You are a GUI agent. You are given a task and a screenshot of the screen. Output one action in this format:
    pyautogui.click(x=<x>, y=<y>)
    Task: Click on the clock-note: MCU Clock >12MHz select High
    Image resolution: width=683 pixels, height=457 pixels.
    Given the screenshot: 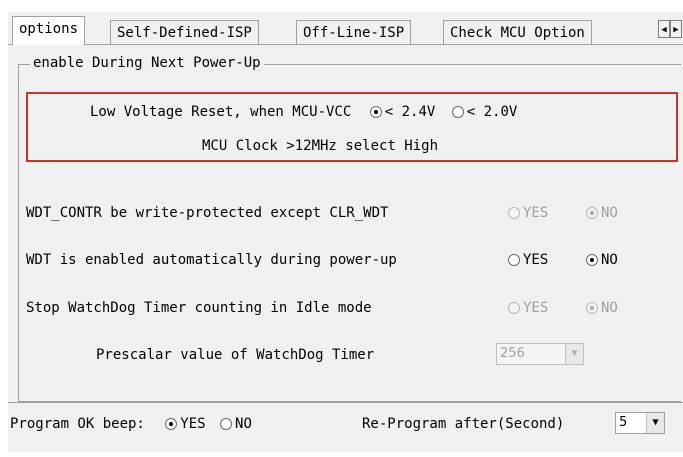 What is the action you would take?
    pyautogui.click(x=320, y=146)
    